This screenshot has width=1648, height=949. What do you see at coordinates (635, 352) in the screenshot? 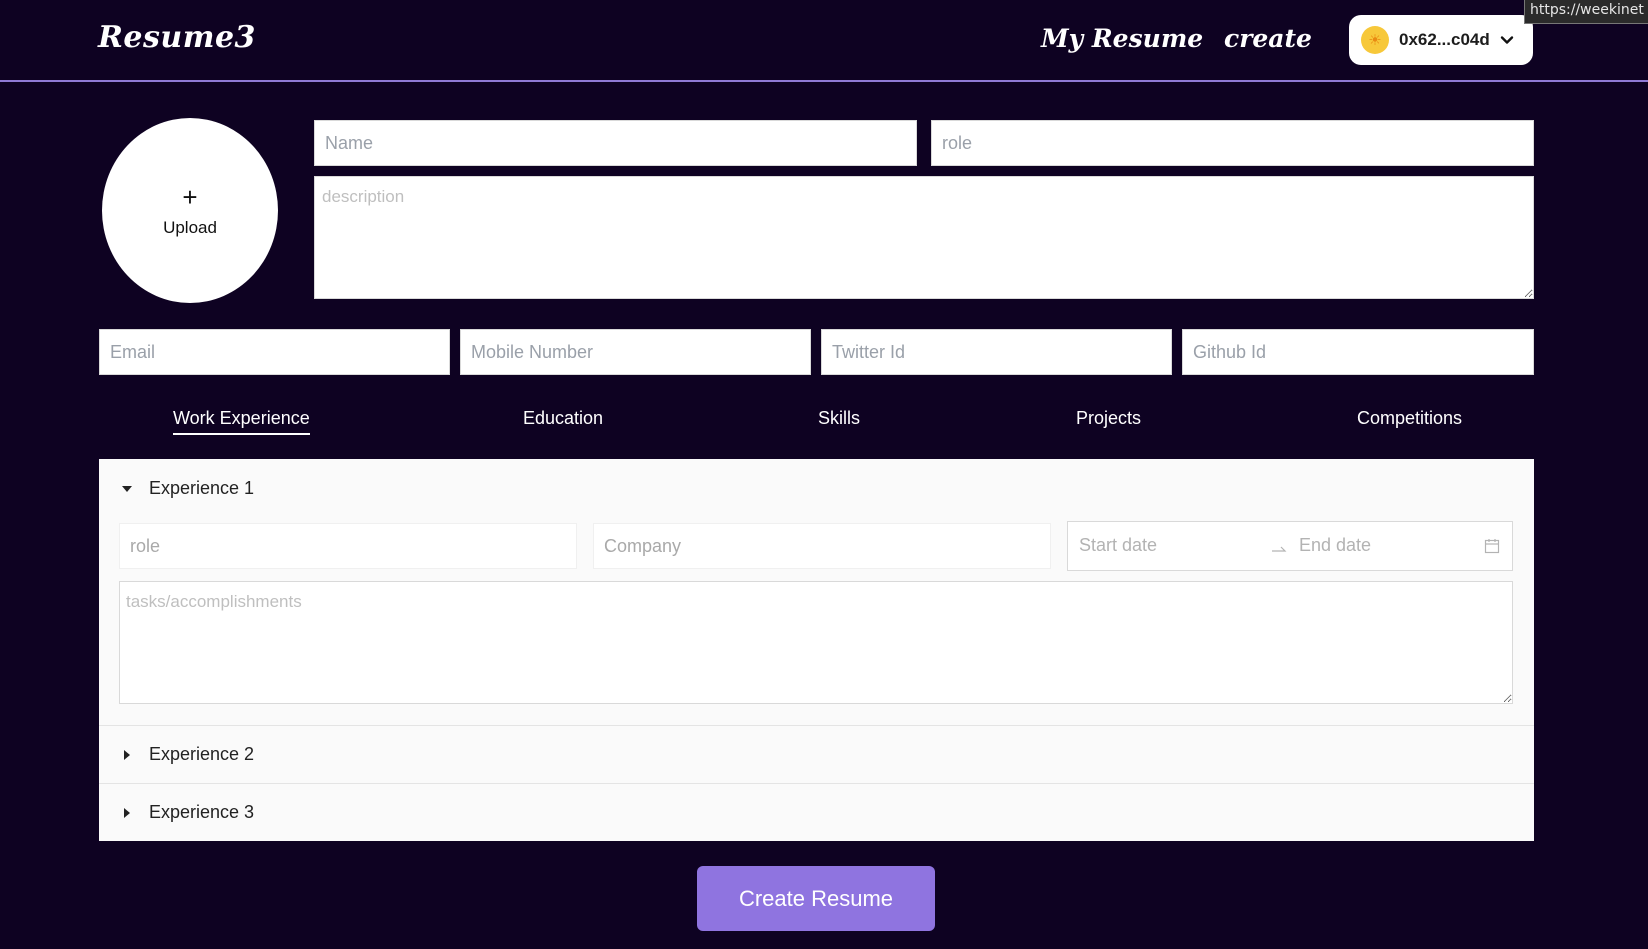
I see `mobile-number-input` at bounding box center [635, 352].